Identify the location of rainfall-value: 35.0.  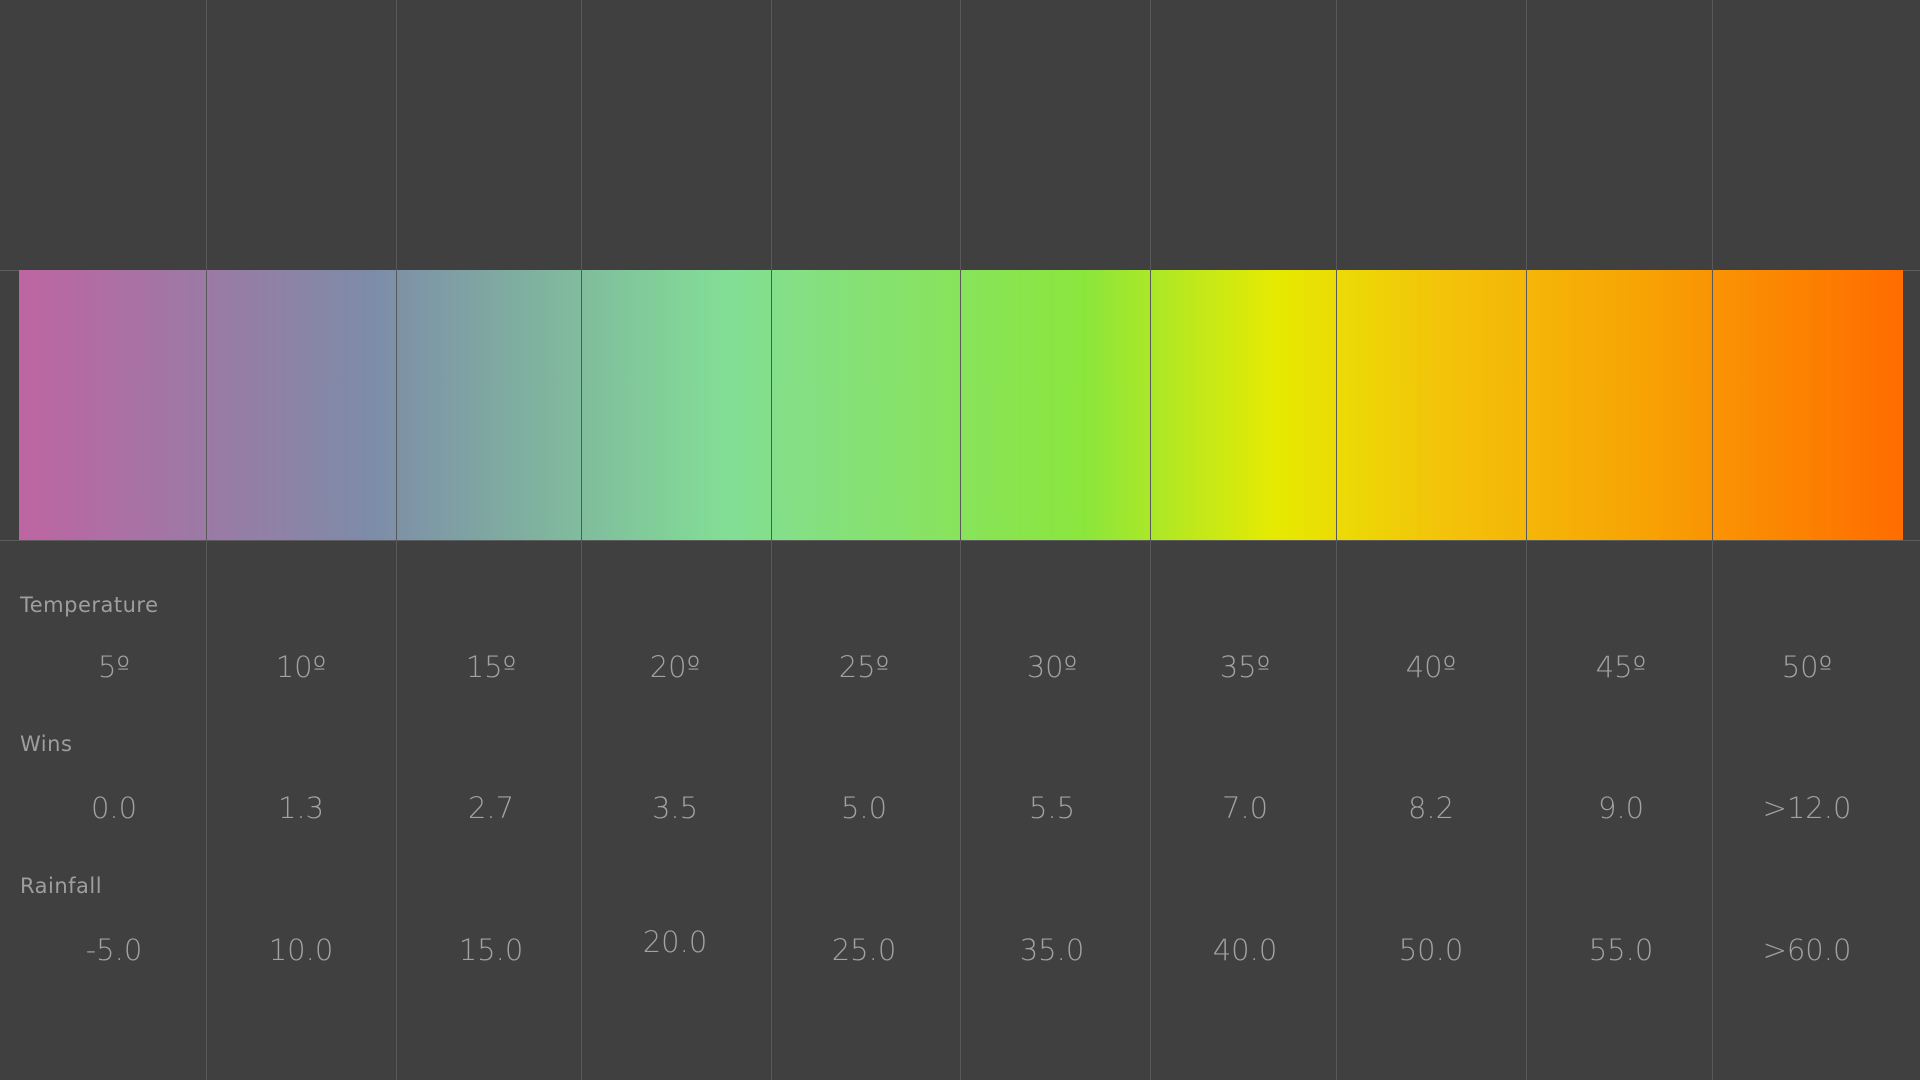
(1052, 950).